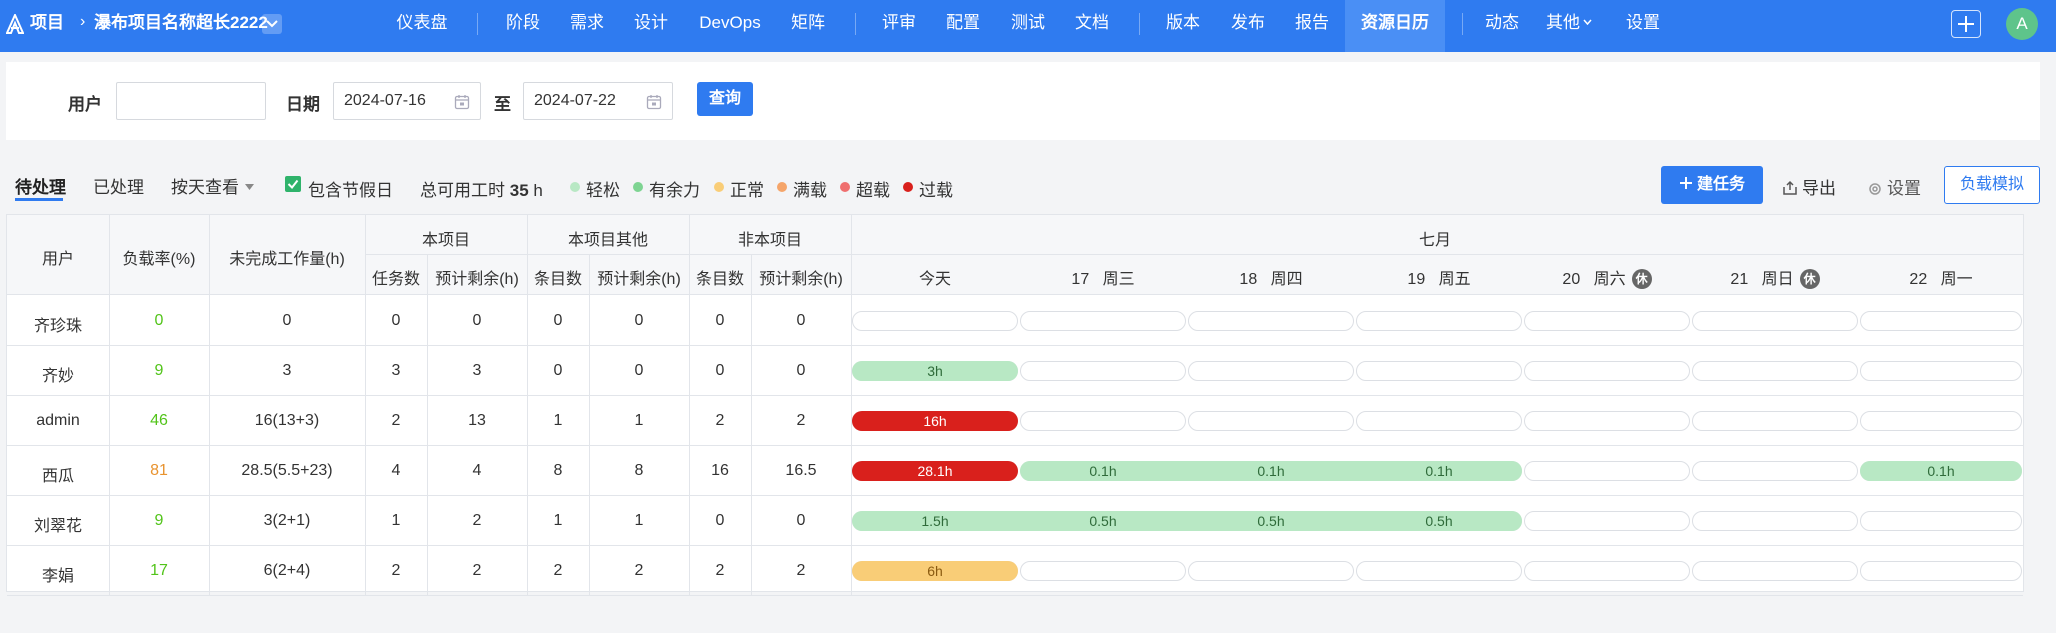 This screenshot has height=633, width=2056. Describe the element at coordinates (396, 570) in the screenshot. I see `cell-task-count: 2` at that location.